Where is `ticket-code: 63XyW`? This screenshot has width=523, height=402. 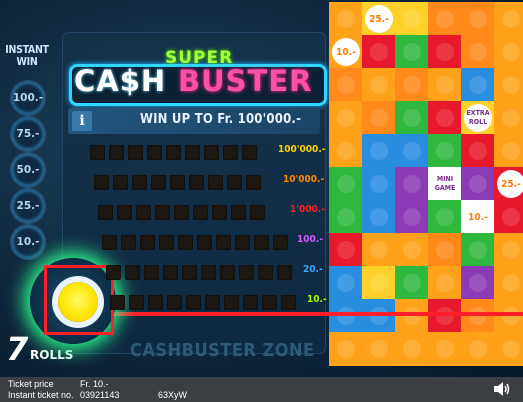
ticket-code: 63XyW is located at coordinates (173, 395).